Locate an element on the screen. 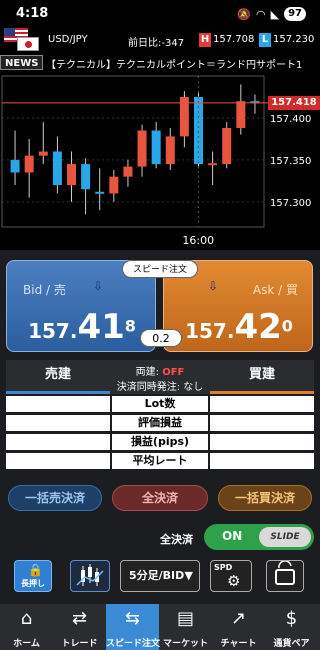  settle-all-toggle-label: 全決済 is located at coordinates (176, 539).